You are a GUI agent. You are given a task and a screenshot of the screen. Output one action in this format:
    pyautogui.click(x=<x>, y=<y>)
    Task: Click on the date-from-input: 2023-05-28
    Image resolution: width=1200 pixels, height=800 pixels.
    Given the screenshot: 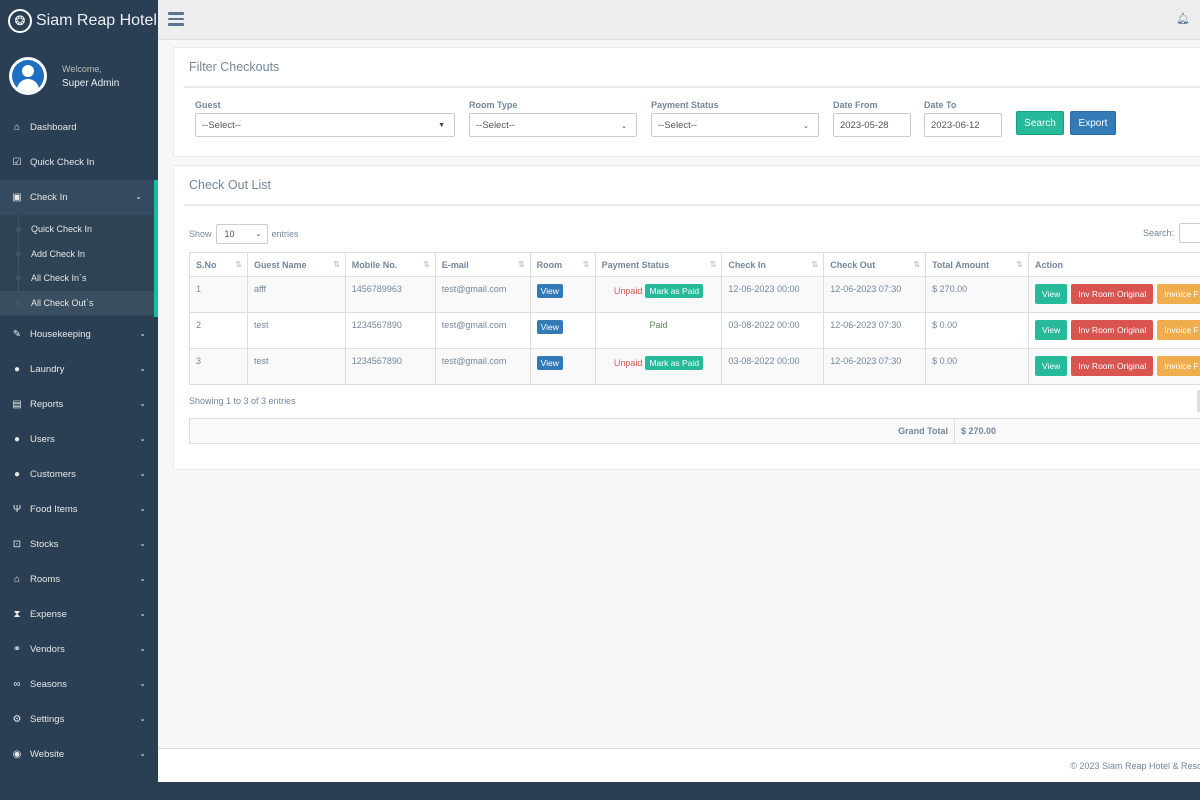 What is the action you would take?
    pyautogui.click(x=872, y=125)
    